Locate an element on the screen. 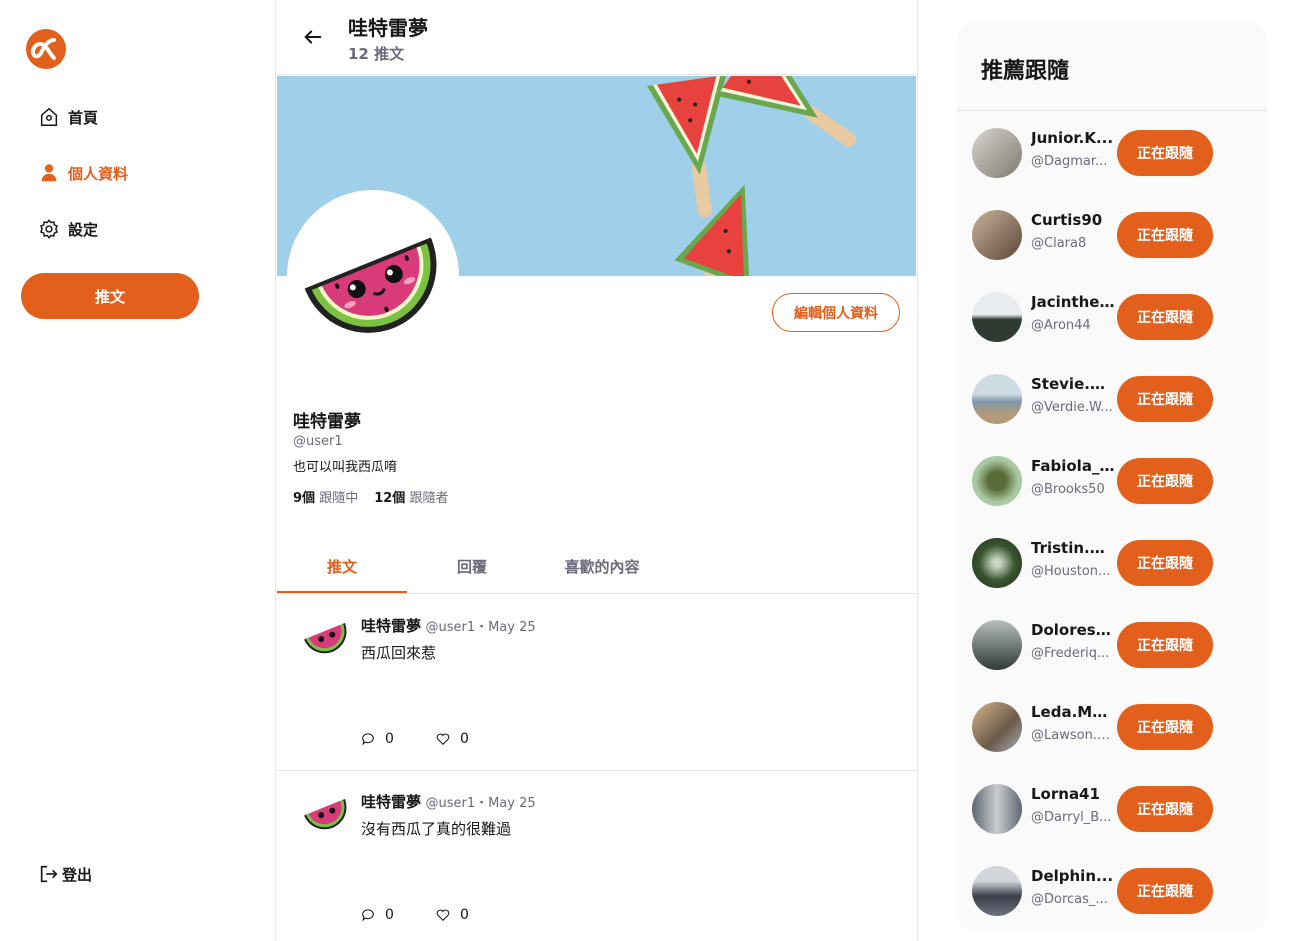  edit-profile-button: 編輯個人資料 is located at coordinates (836, 312).